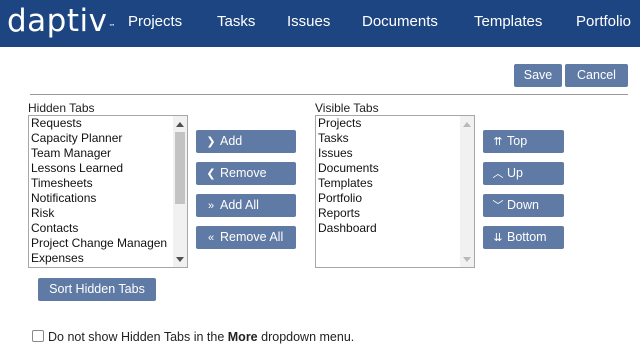  I want to click on hidden-tab-item: Team Manager, so click(99, 153).